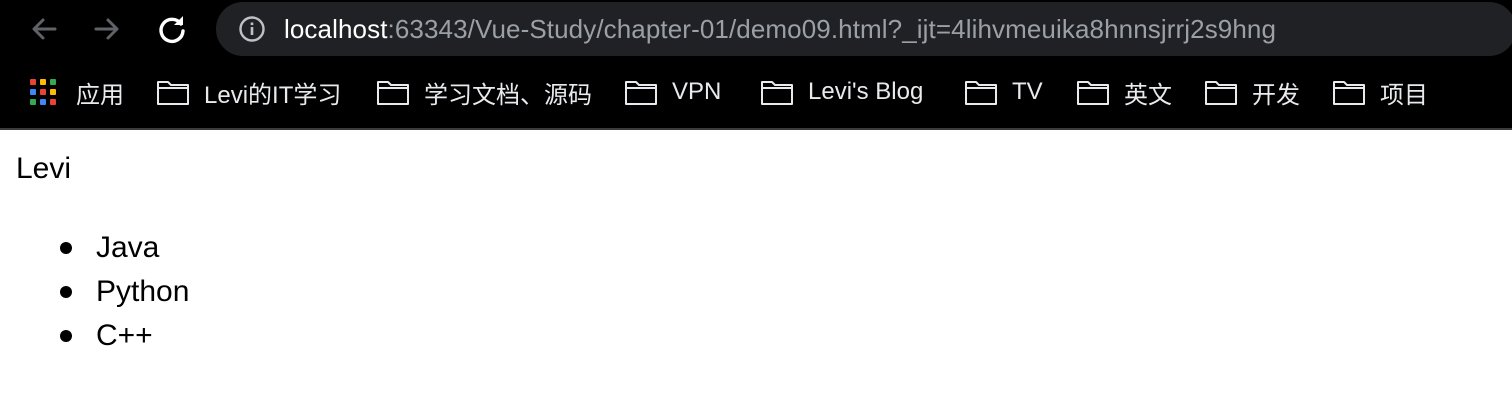  I want to click on arrow-left-icon, so click(44, 29).